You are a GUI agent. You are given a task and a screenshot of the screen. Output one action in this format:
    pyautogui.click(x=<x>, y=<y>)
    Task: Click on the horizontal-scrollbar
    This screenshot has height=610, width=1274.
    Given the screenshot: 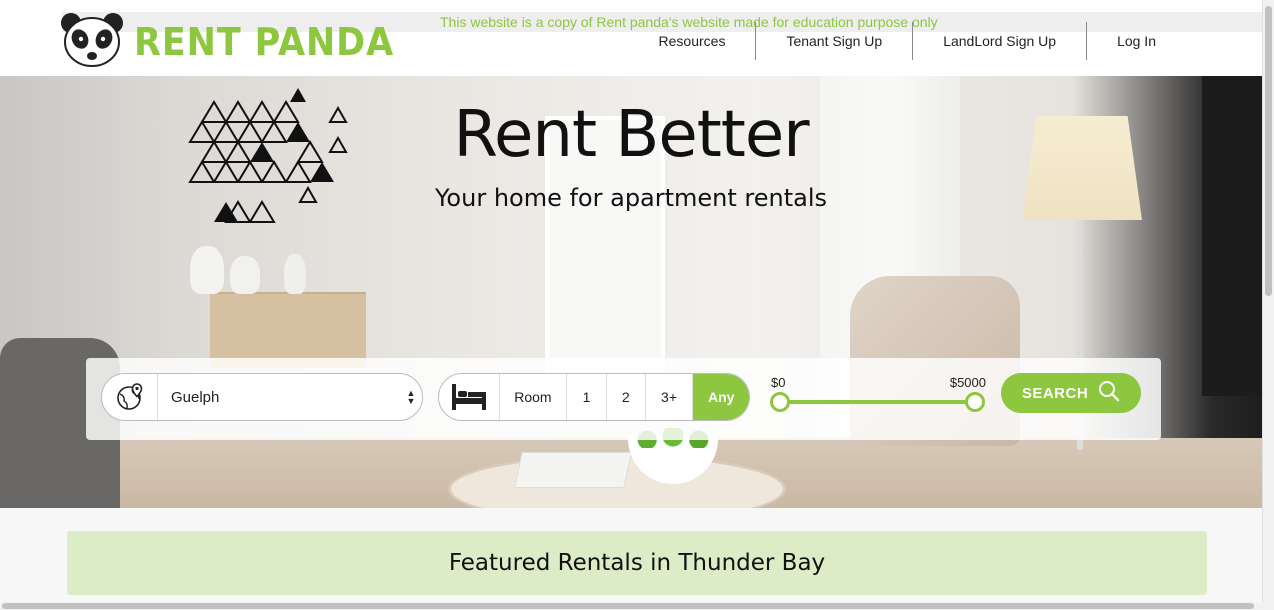 What is the action you would take?
    pyautogui.click(x=637, y=606)
    